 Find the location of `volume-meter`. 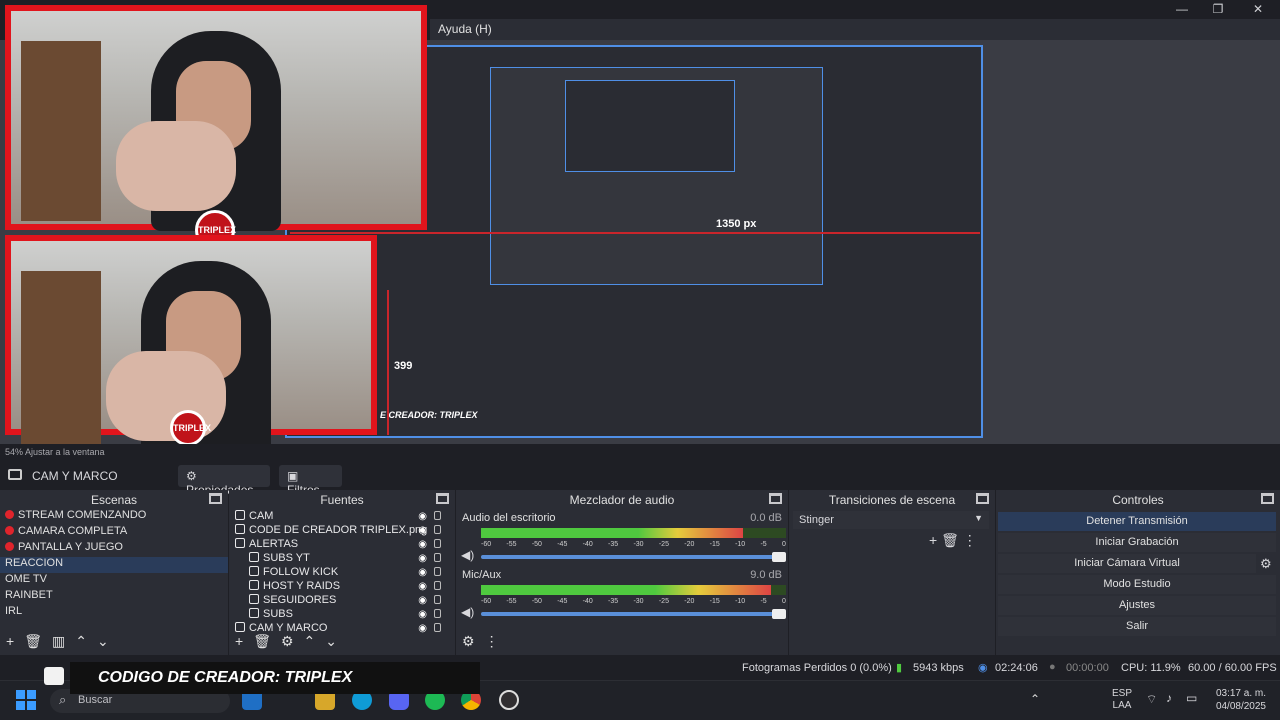

volume-meter is located at coordinates (633, 533).